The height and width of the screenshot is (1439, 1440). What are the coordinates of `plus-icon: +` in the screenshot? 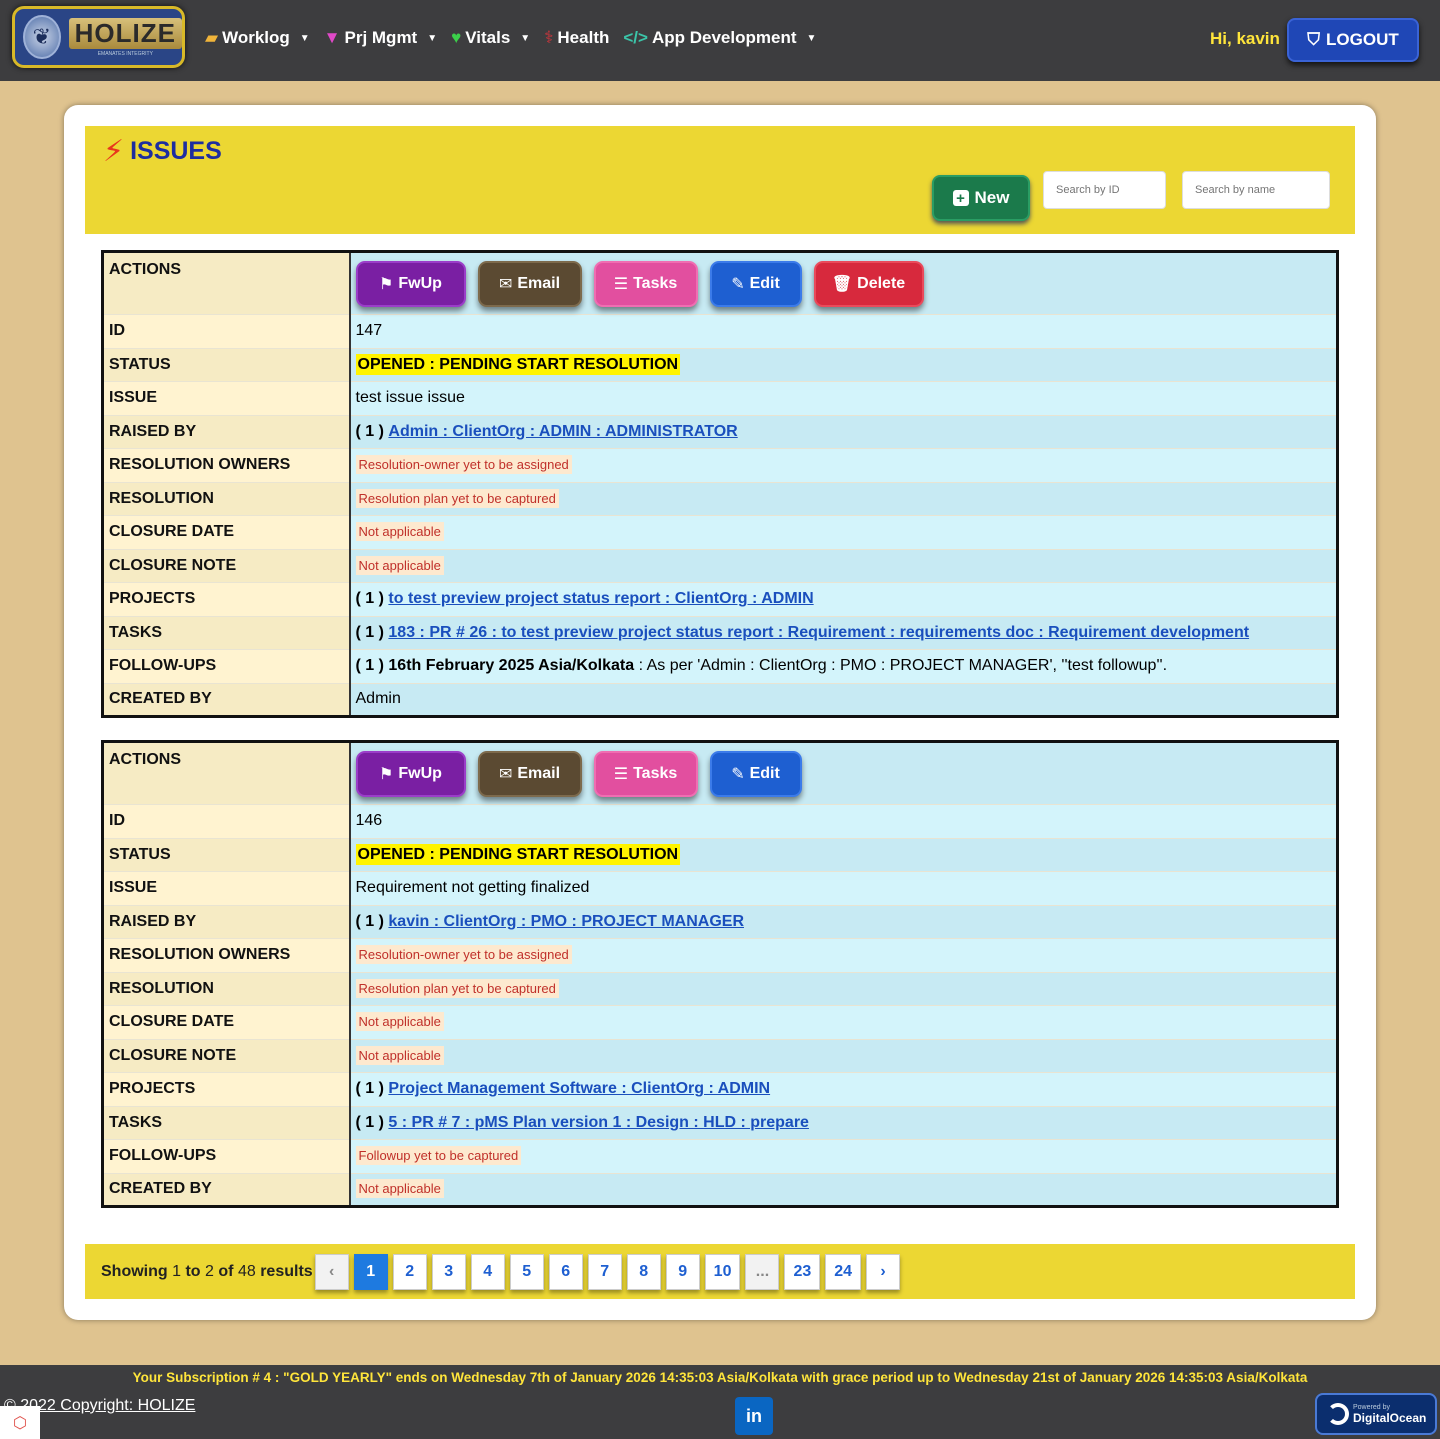 It's located at (960, 198).